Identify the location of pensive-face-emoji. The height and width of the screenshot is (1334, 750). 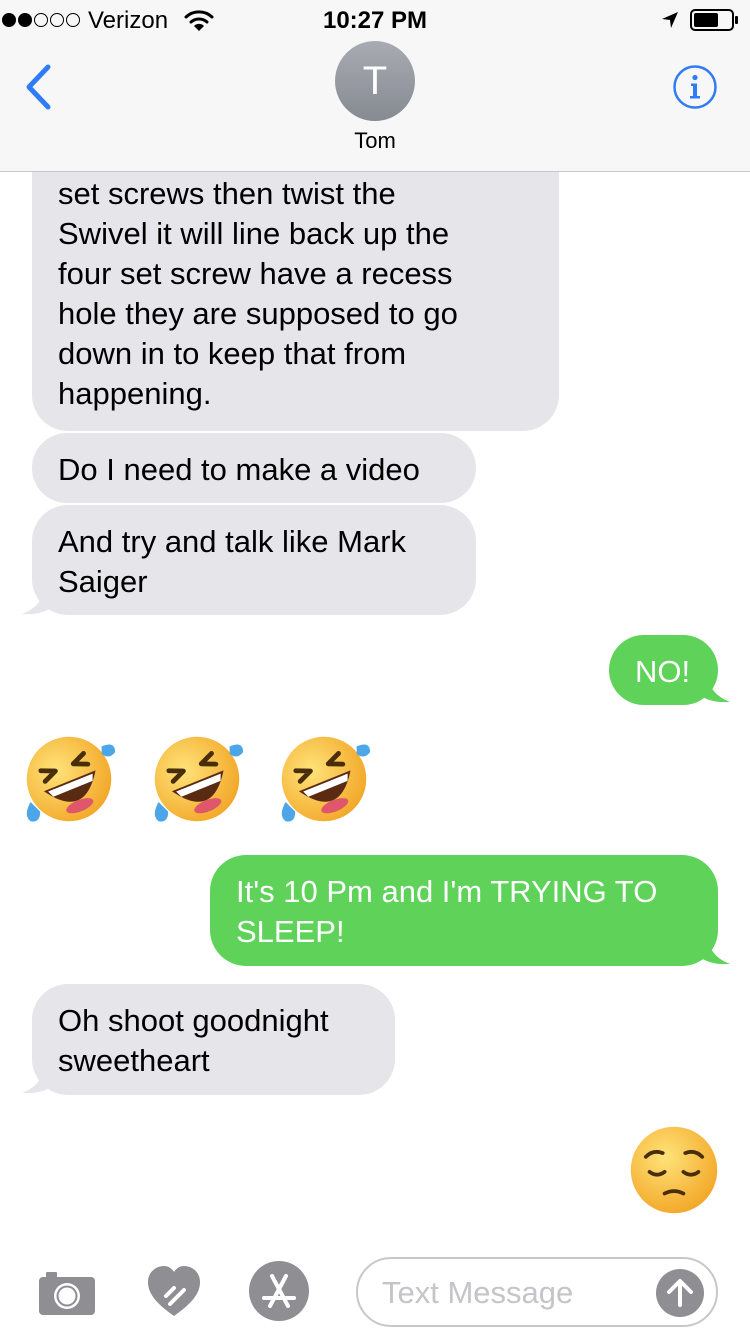
(674, 1170).